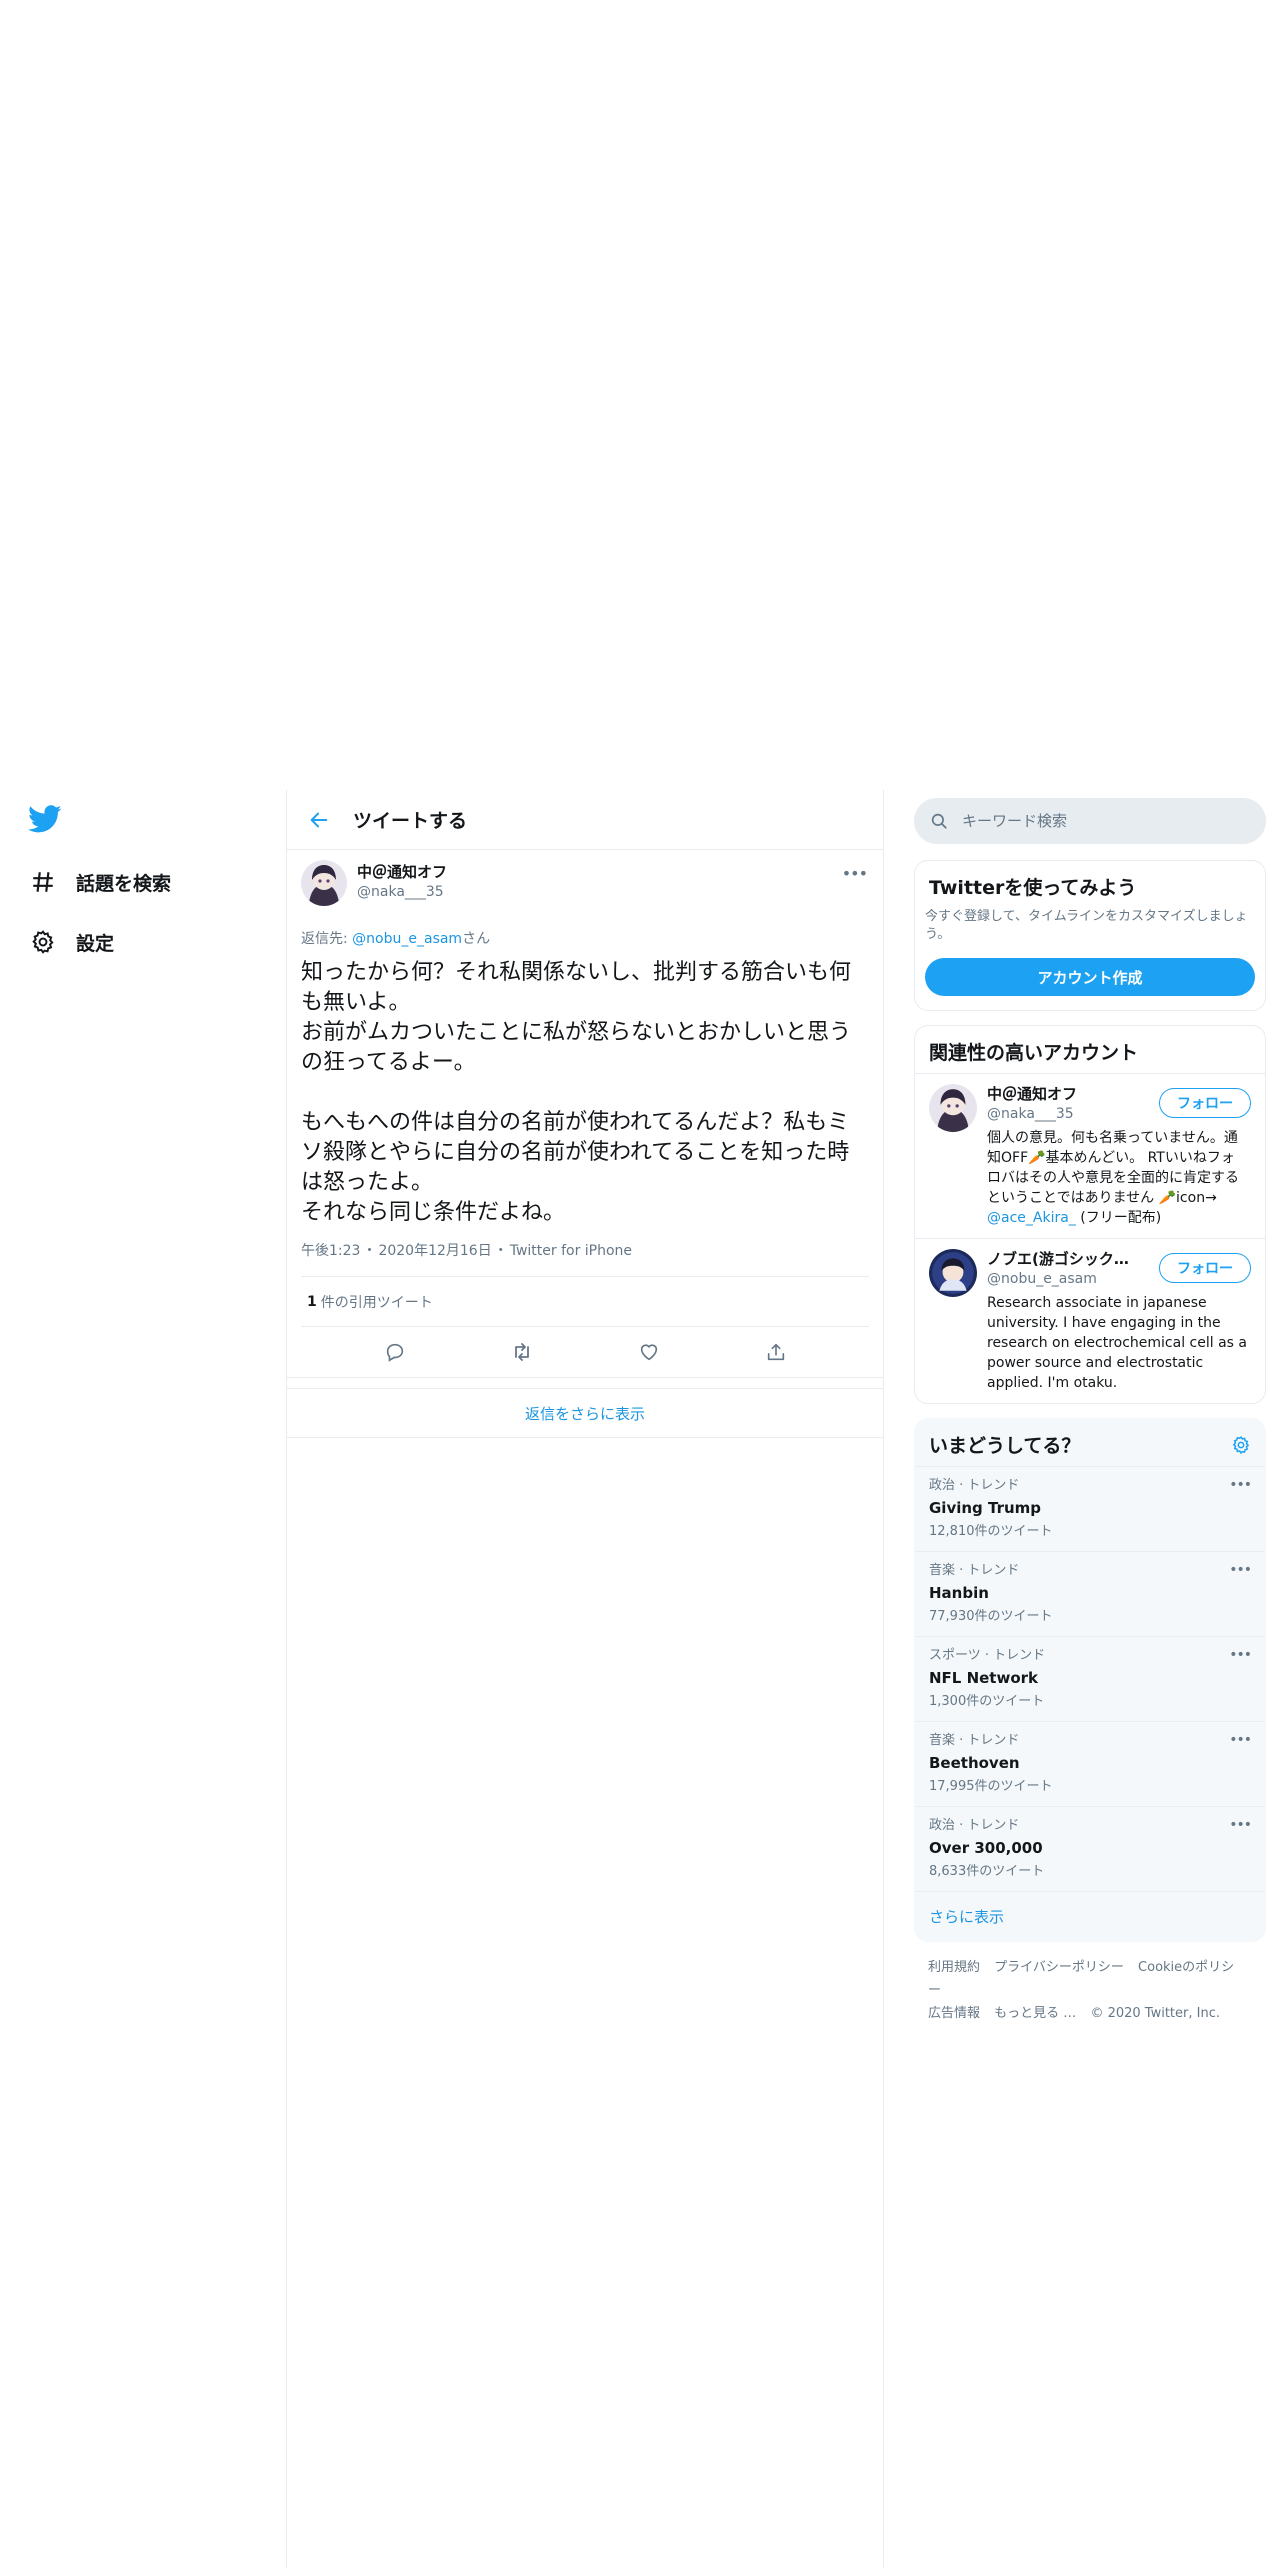 This screenshot has height=2568, width=1284. Describe the element at coordinates (376, 1302) in the screenshot. I see `quote-label: 件の引用ツイート` at that location.